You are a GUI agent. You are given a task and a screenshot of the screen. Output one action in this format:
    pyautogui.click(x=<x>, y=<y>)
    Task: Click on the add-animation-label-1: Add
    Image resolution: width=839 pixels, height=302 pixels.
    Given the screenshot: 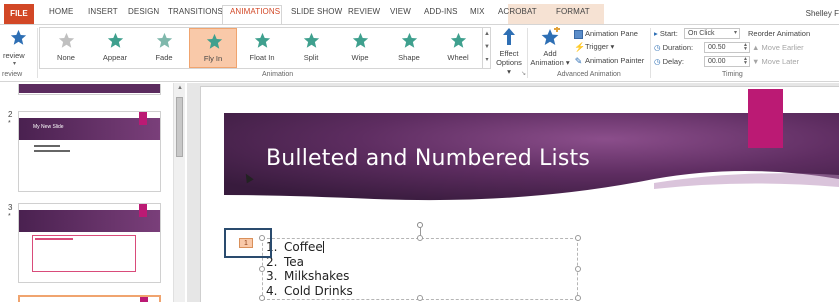 What is the action you would take?
    pyautogui.click(x=550, y=53)
    